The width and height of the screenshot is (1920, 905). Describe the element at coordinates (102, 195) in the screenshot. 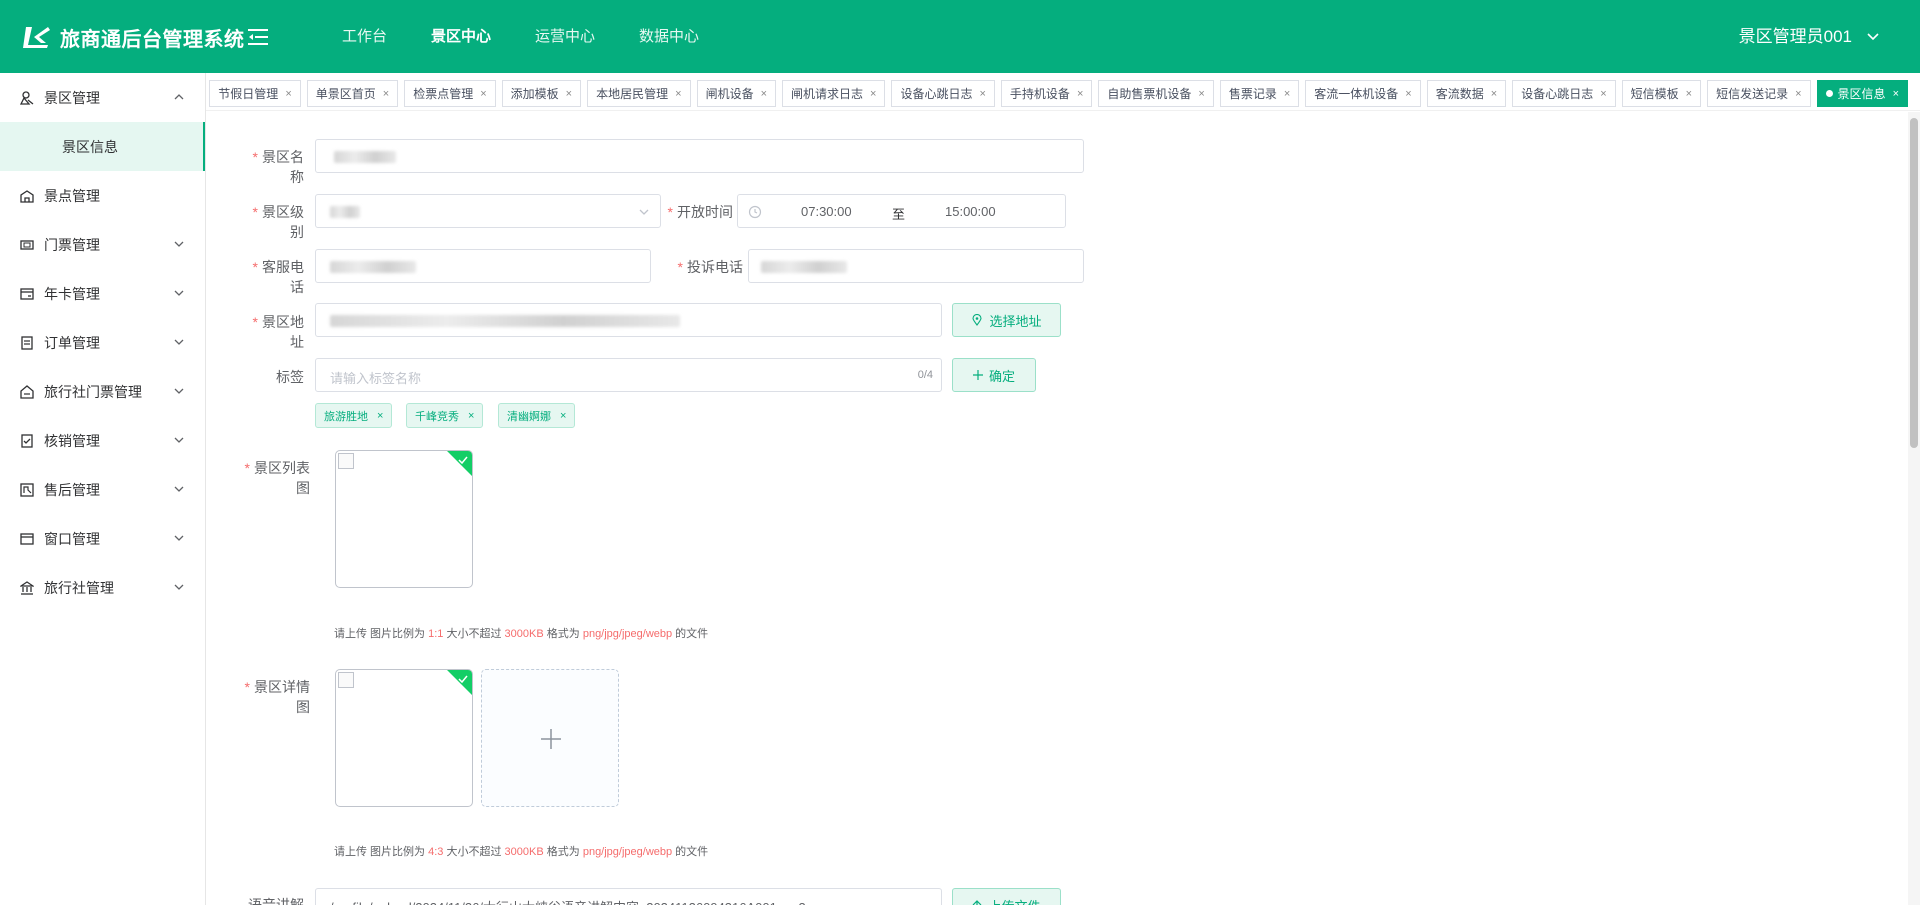

I see `sidebar-item-spots: 景点管理` at that location.